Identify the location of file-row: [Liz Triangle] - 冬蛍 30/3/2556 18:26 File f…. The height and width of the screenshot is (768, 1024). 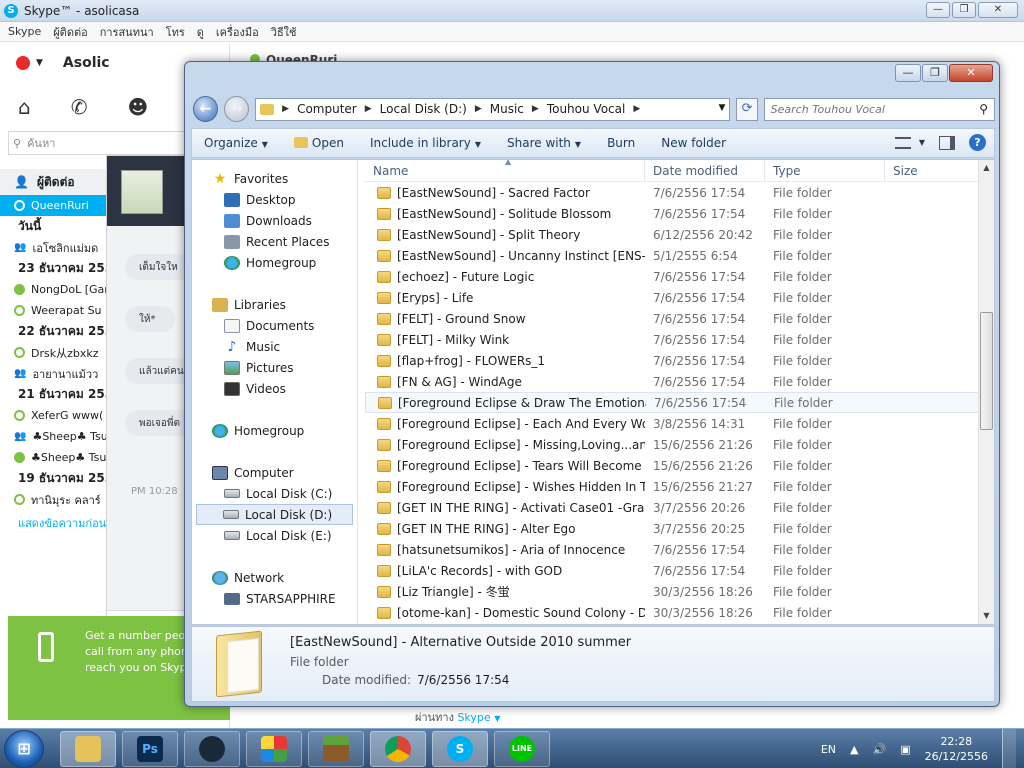
(673, 591).